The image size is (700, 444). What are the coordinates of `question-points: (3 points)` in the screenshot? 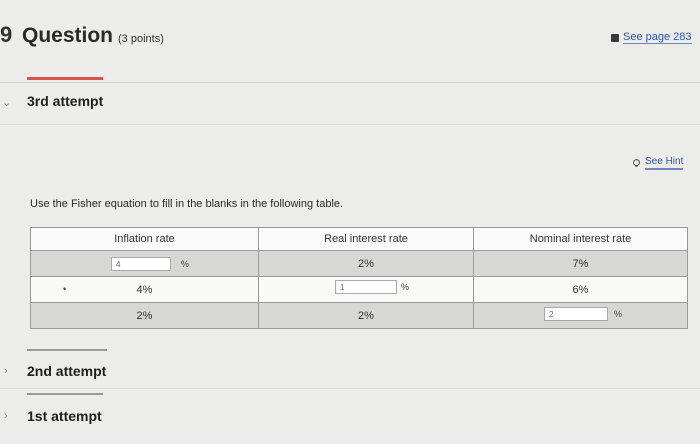 It's located at (141, 39).